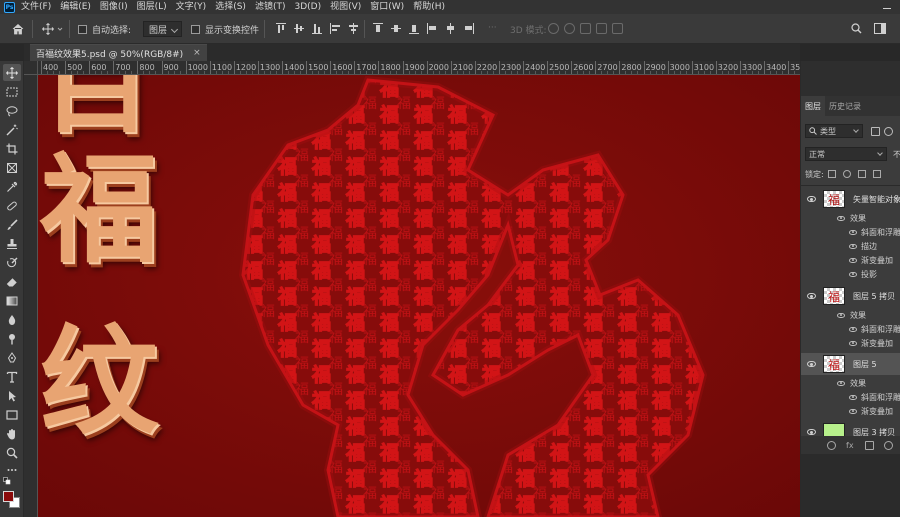  What do you see at coordinates (887, 7) in the screenshot?
I see `minimize-icon` at bounding box center [887, 7].